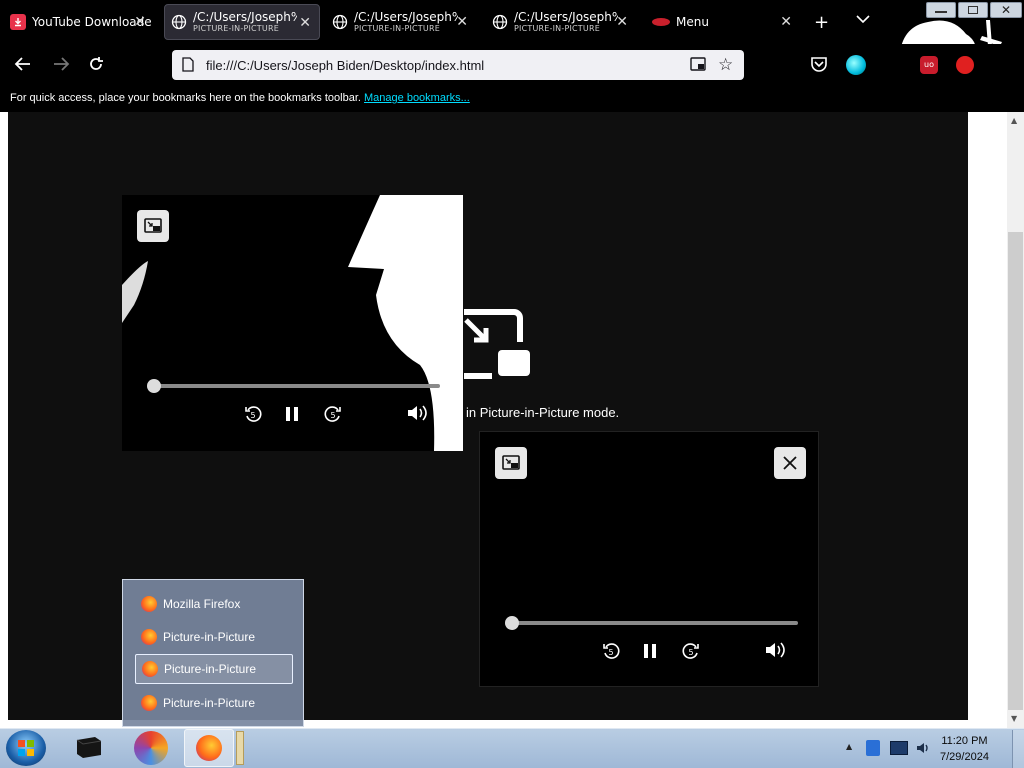 The height and width of the screenshot is (768, 1024). Describe the element at coordinates (849, 746) in the screenshot. I see `show-hidden-icons-arrow-icon: ▲` at that location.